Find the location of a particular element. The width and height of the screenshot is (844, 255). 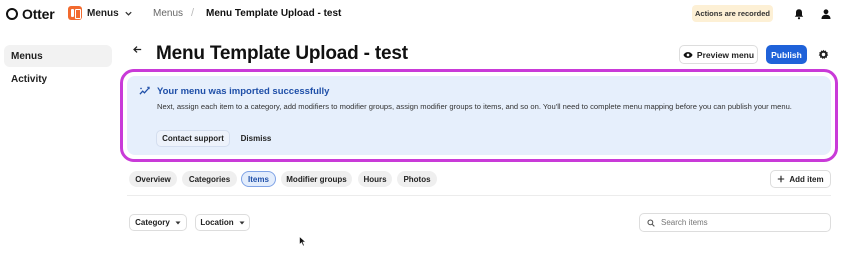

add-item-button: Add item is located at coordinates (800, 179).